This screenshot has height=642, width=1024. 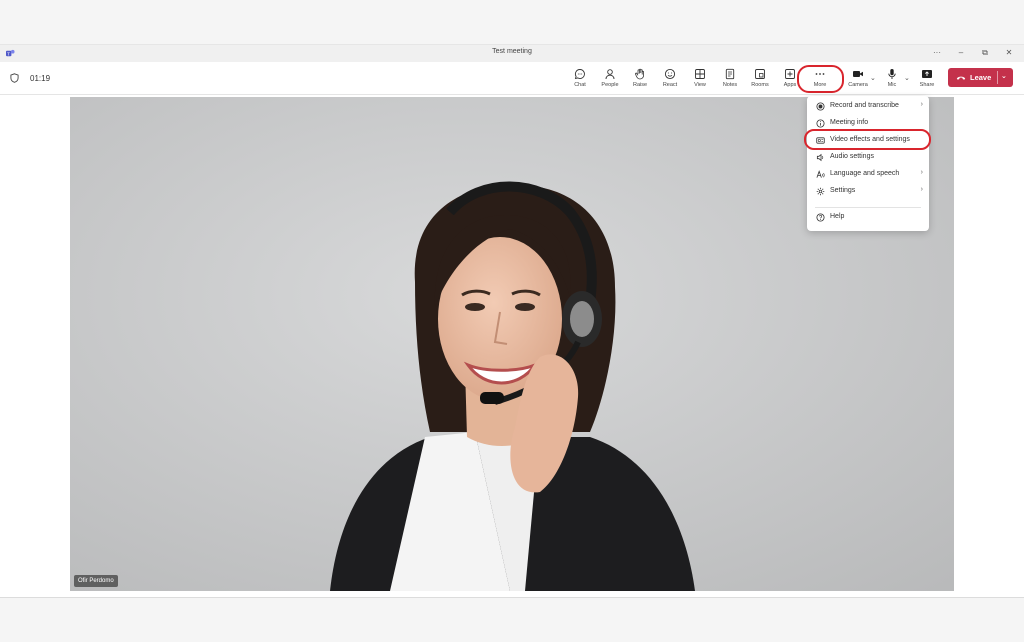 I want to click on window-title: Test meeting, so click(x=512, y=51).